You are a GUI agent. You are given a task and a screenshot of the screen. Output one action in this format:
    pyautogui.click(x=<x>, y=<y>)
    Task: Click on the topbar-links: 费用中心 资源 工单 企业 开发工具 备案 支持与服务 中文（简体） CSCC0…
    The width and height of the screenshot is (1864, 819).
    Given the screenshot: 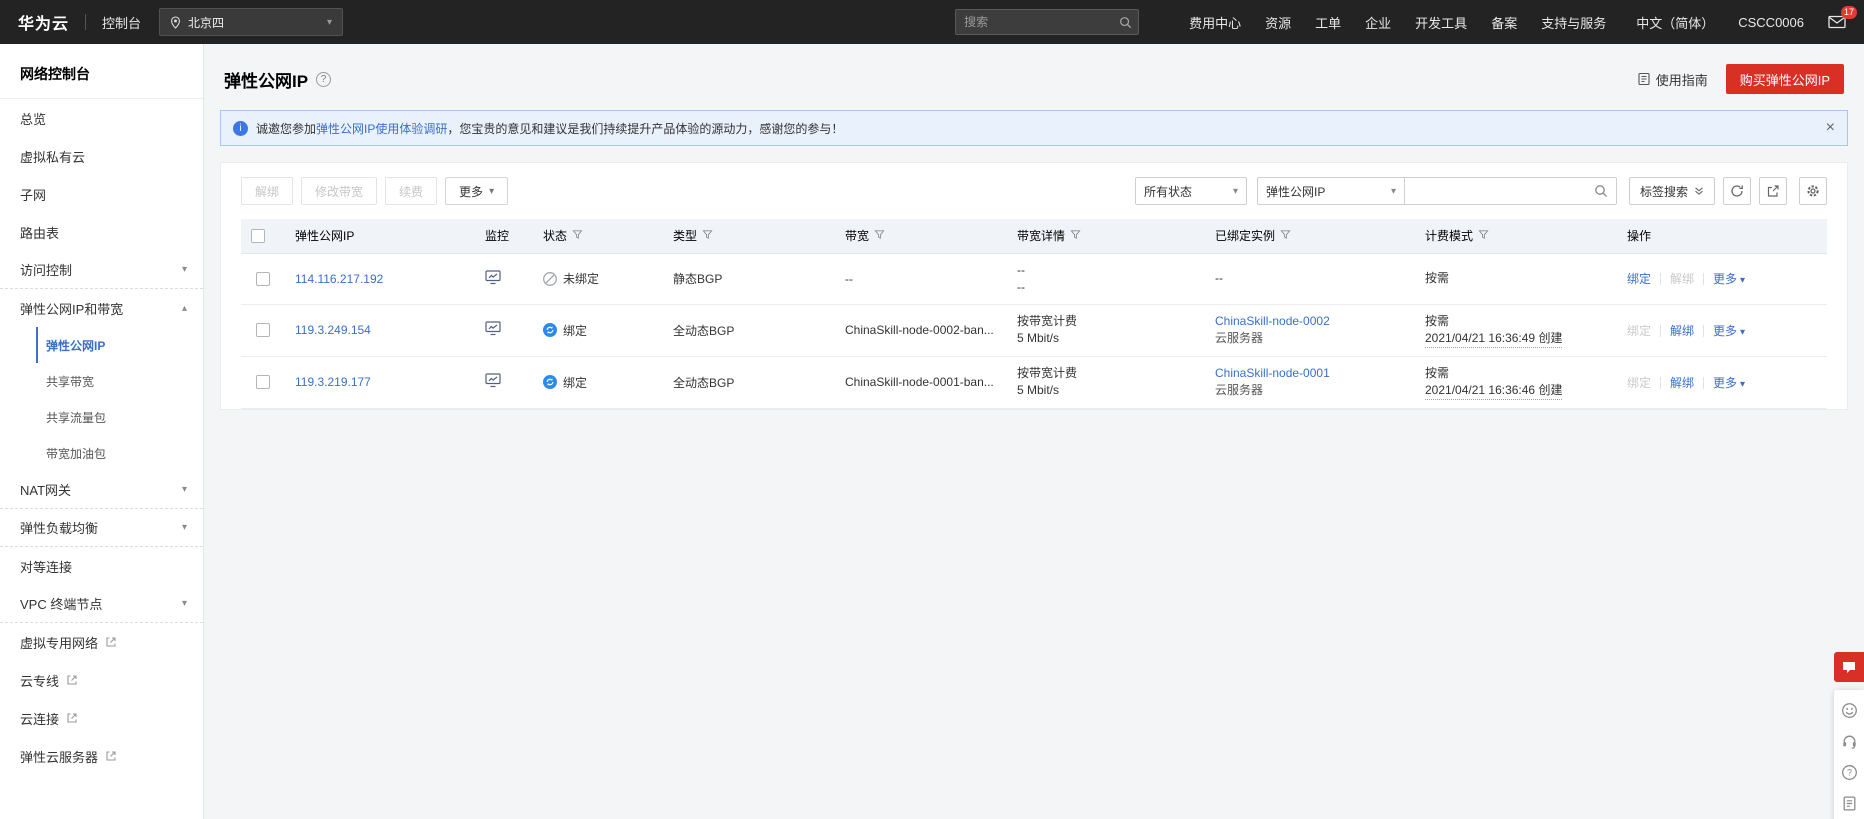 What is the action you would take?
    pyautogui.click(x=1511, y=19)
    